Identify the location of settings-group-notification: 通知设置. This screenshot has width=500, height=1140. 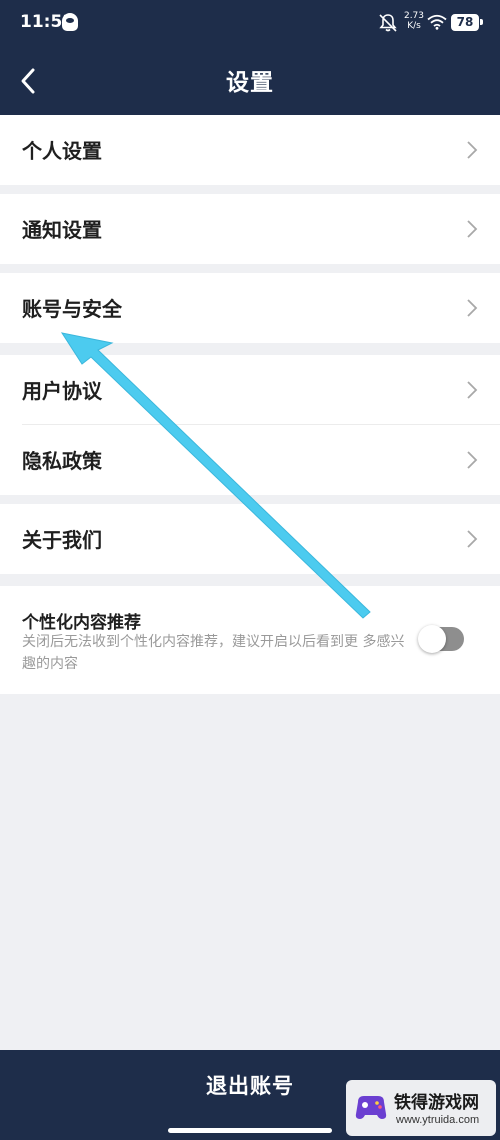
(250, 229).